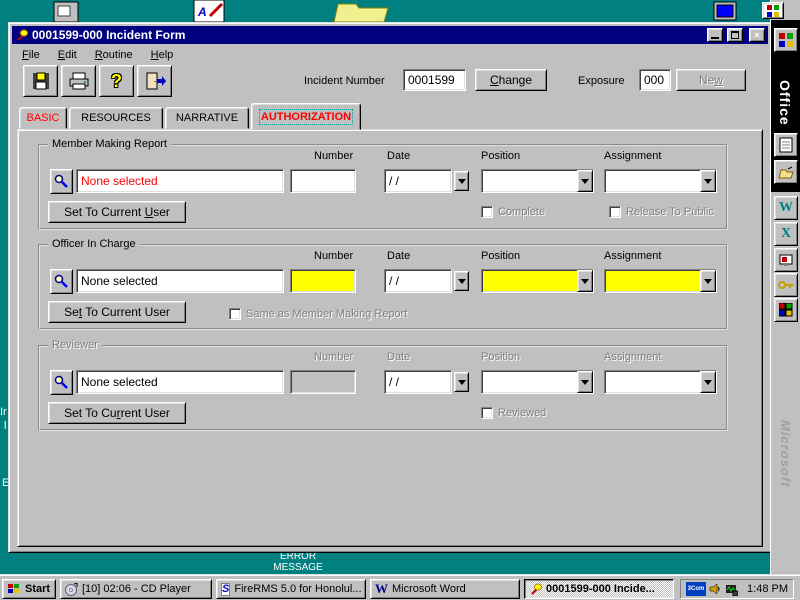 Image resolution: width=800 pixels, height=600 pixels. Describe the element at coordinates (773, 10) in the screenshot. I see `office-bar-title-button` at that location.